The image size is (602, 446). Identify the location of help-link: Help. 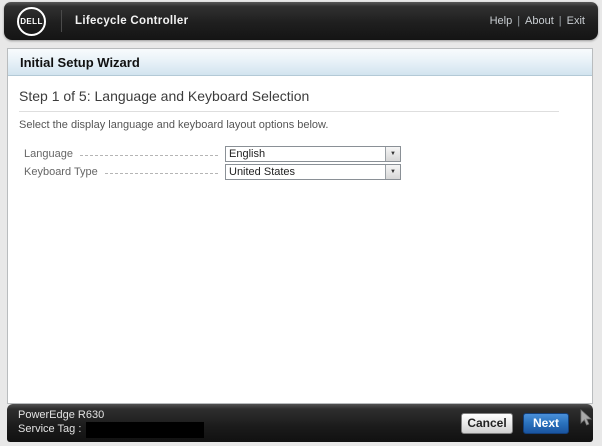
(501, 21).